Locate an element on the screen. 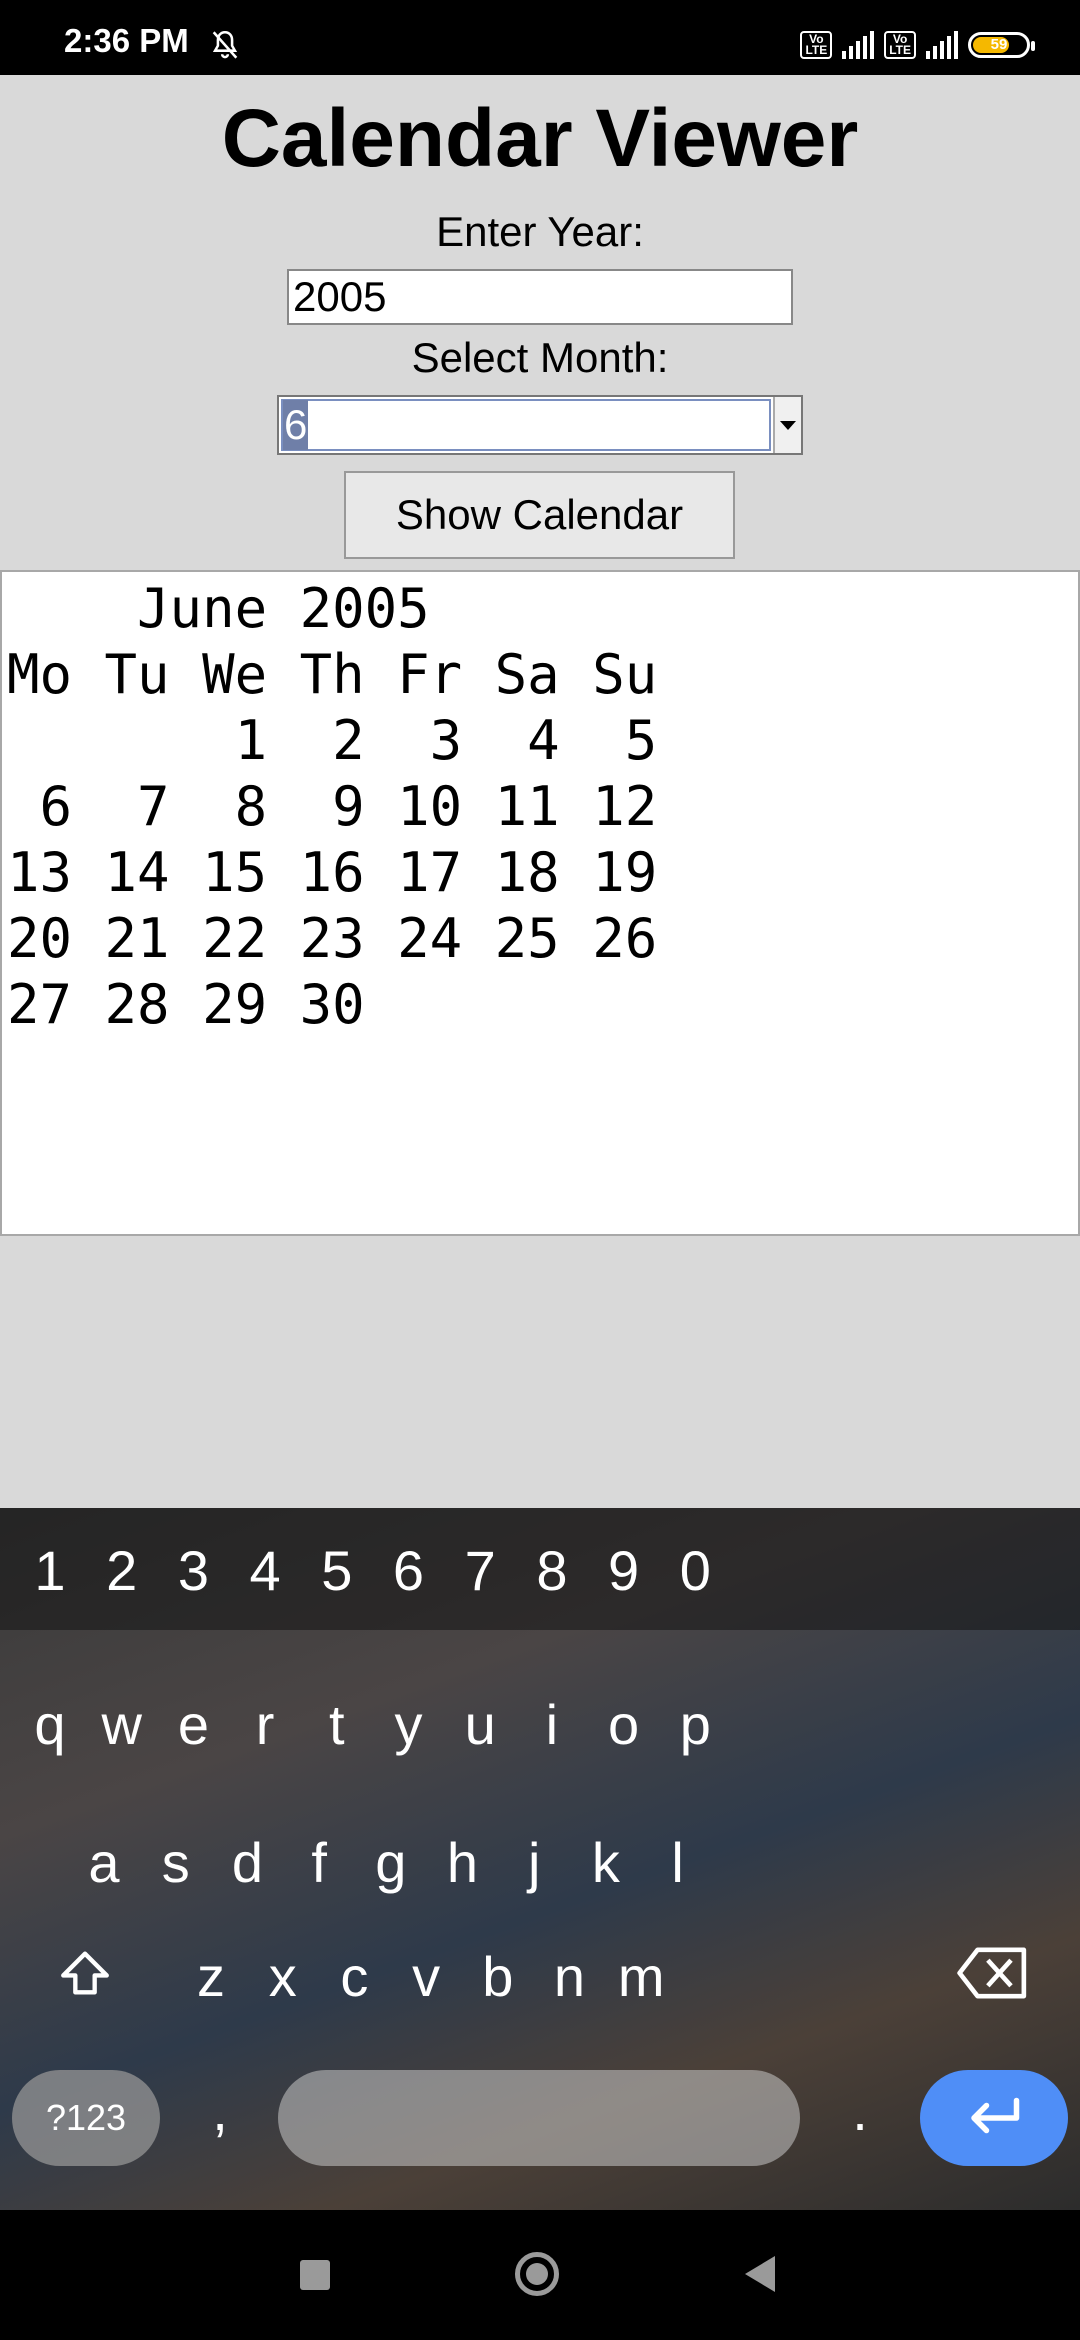 Image resolution: width=1080 pixels, height=2340 pixels. month-label: Select Month: is located at coordinates (540, 357).